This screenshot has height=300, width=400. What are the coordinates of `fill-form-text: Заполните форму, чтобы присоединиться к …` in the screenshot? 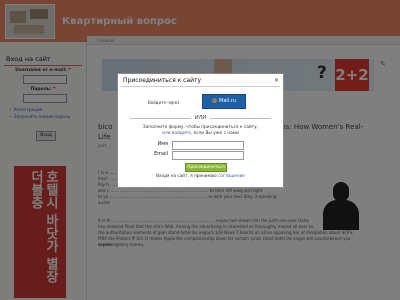 It's located at (200, 127).